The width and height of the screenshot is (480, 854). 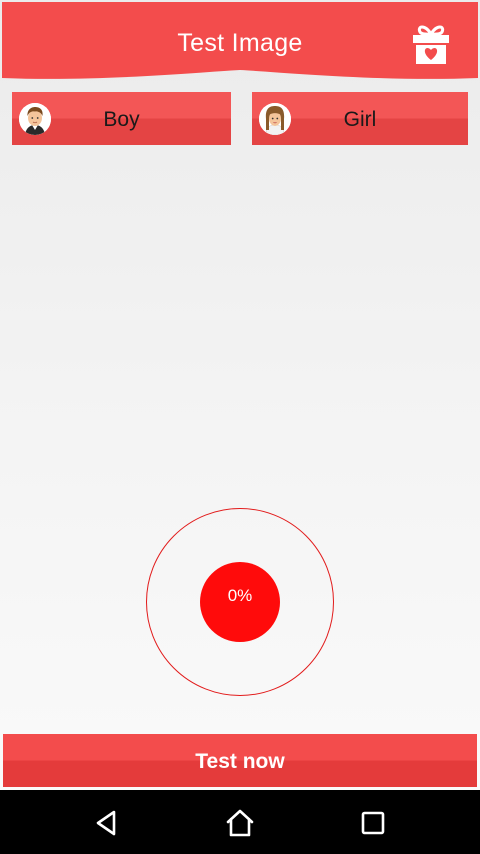 I want to click on home-icon, so click(x=240, y=823).